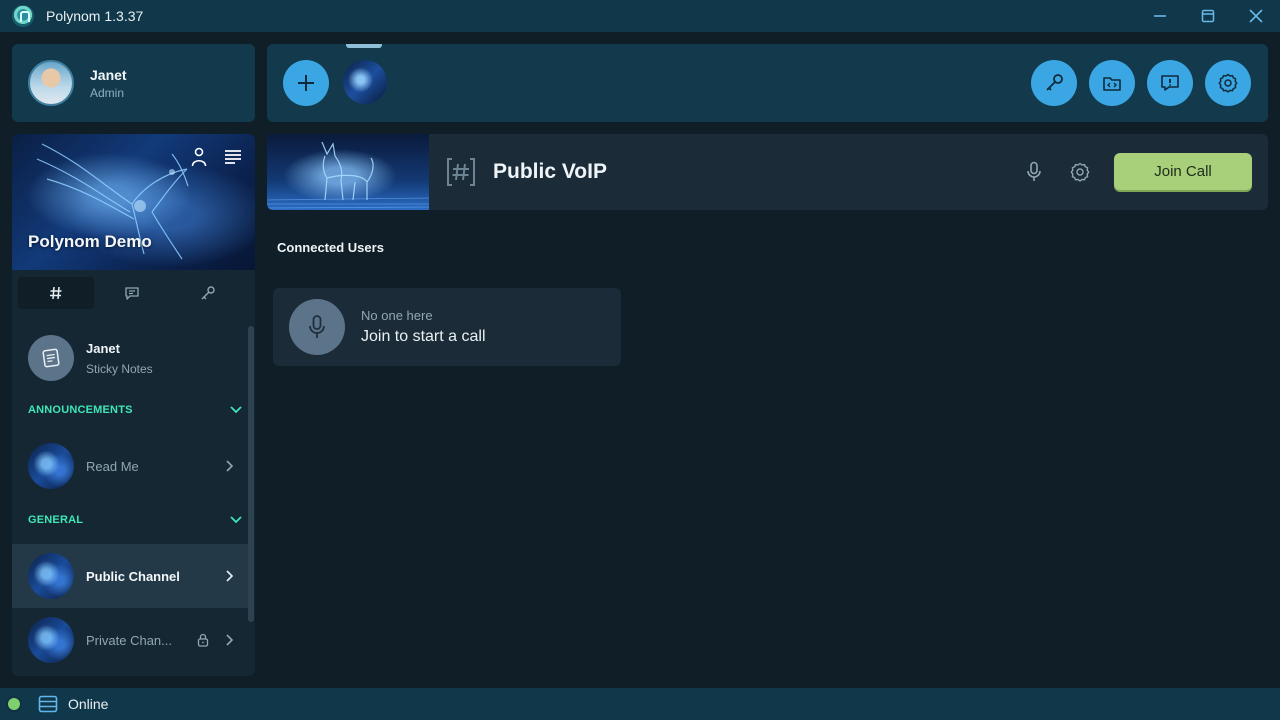  I want to click on avatar, so click(51, 83).